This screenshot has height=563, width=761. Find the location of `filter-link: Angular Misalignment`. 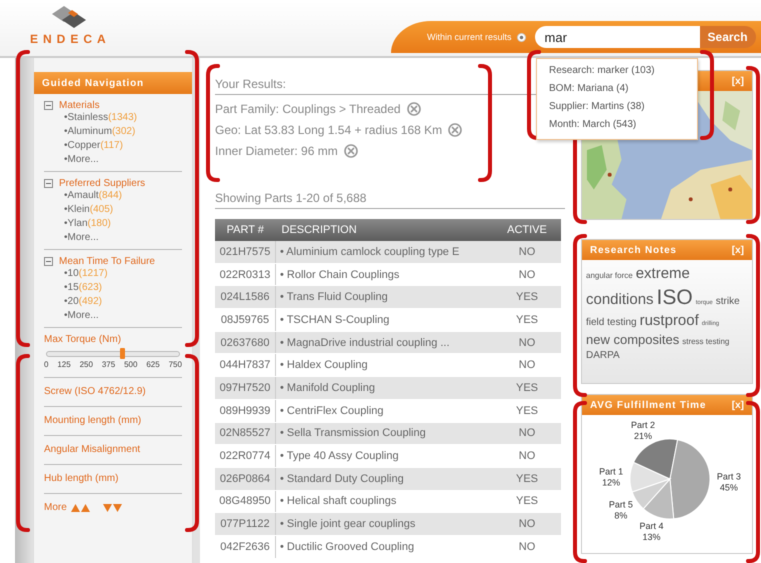

filter-link: Angular Misalignment is located at coordinates (92, 449).